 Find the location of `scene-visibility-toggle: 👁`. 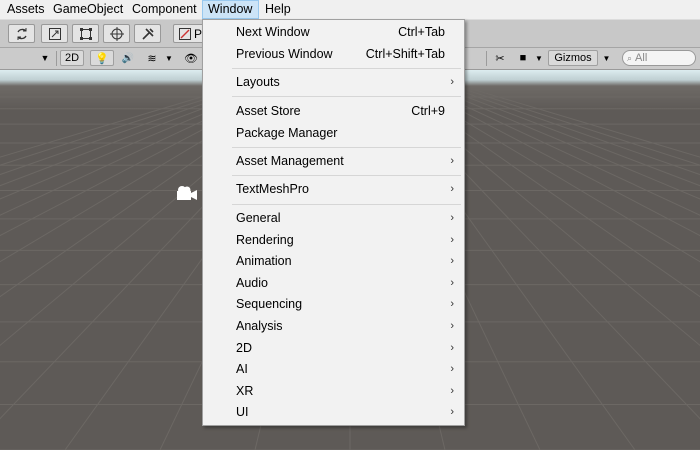

scene-visibility-toggle: 👁 is located at coordinates (191, 58).